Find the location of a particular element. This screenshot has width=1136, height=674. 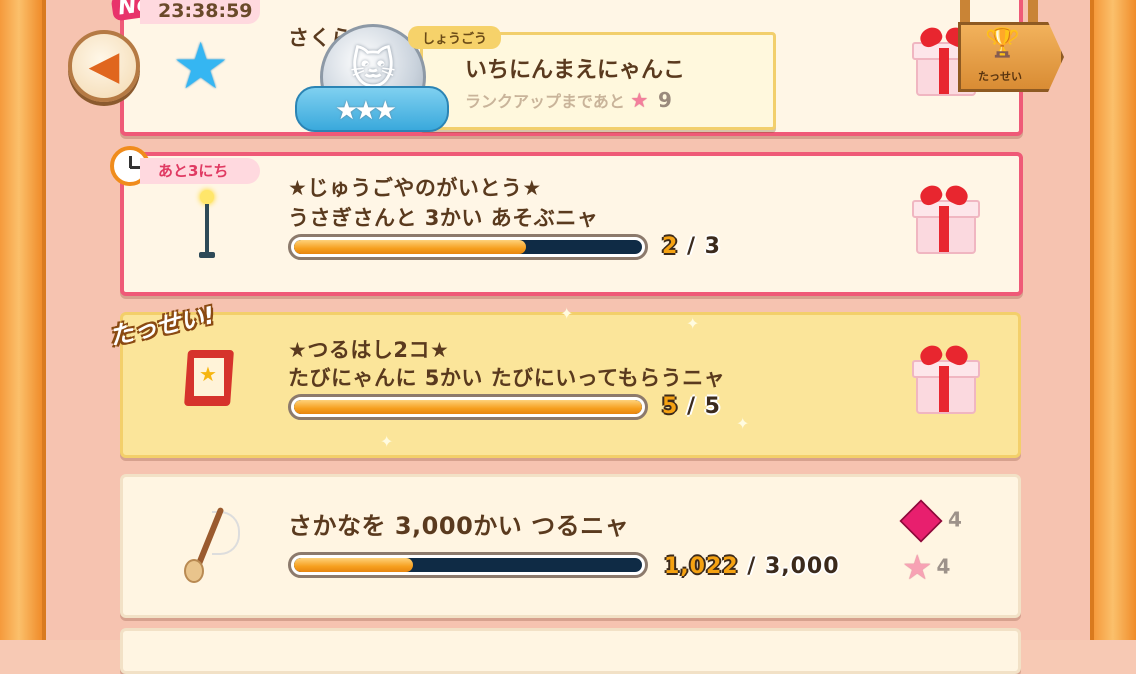

mission-2-count: 2 / 3 is located at coordinates (691, 246).